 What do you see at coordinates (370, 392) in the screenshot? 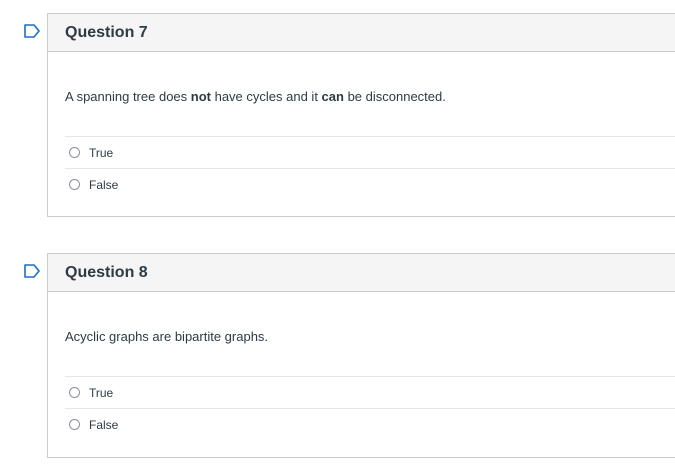
I see `question-8-answer-true: True` at bounding box center [370, 392].